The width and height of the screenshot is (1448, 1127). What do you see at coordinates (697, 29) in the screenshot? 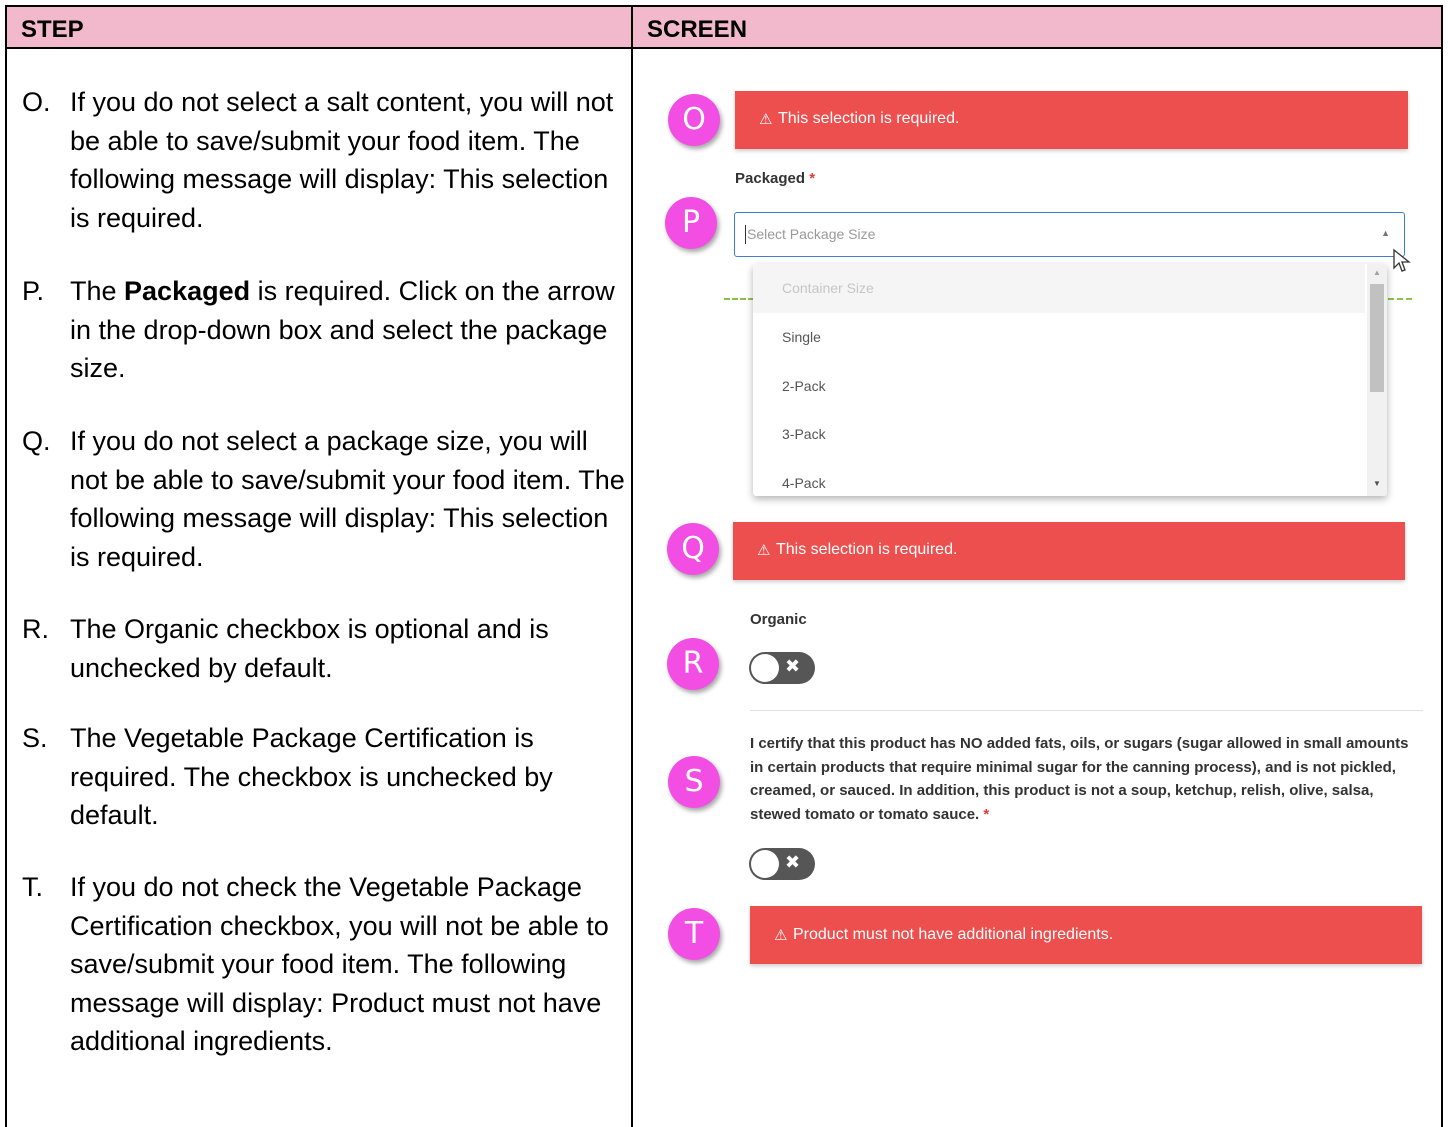
I see `screen-header: SCREEN` at bounding box center [697, 29].